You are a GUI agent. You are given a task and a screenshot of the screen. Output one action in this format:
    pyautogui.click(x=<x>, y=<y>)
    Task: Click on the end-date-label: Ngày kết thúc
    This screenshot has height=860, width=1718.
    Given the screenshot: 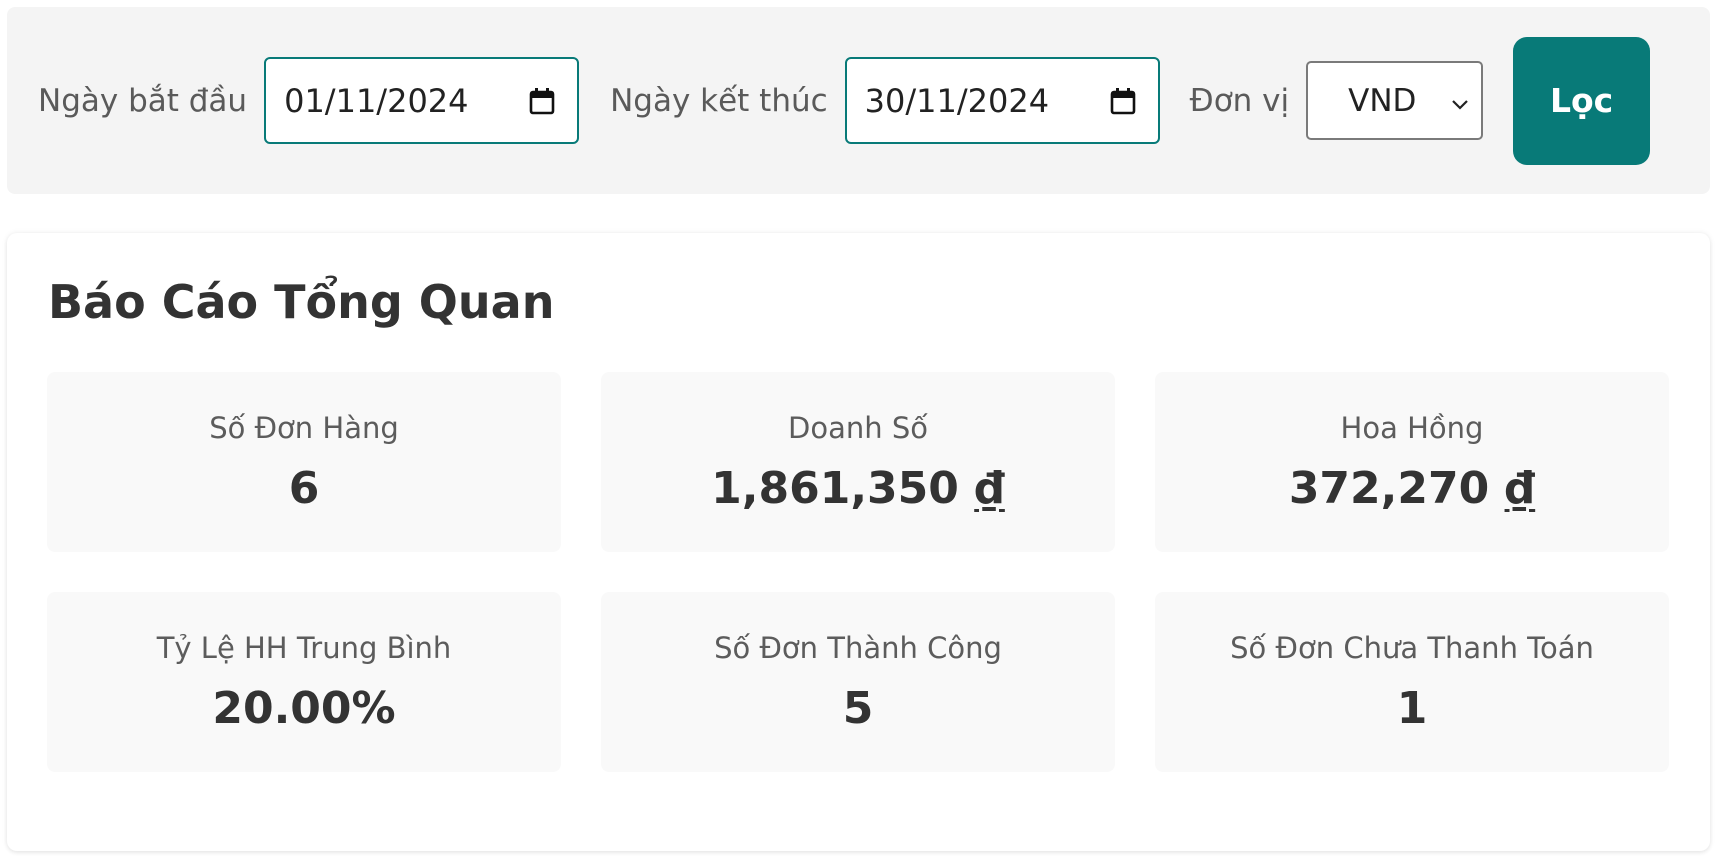 What is the action you would take?
    pyautogui.click(x=719, y=100)
    